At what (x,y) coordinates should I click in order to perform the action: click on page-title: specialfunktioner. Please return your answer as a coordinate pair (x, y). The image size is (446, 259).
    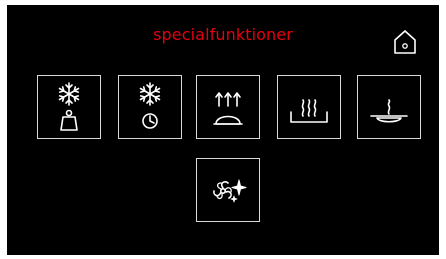
    Looking at the image, I should click on (223, 34).